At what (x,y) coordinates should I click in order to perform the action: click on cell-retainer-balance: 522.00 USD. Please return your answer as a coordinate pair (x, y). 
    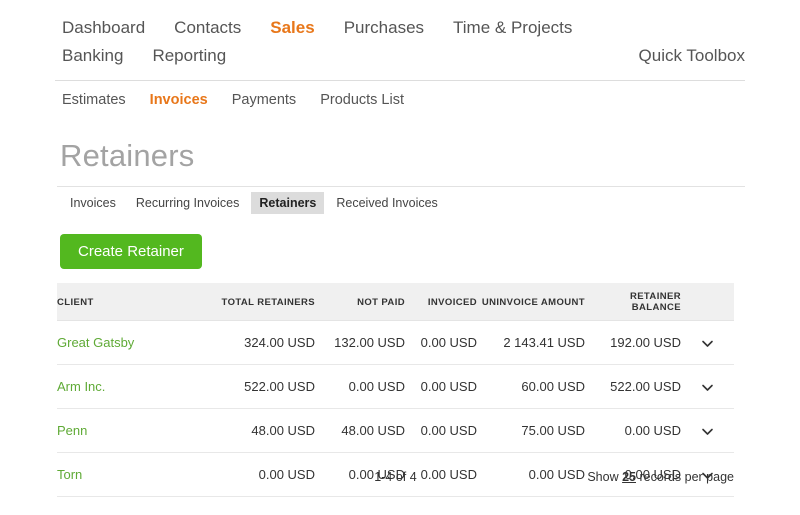
    Looking at the image, I should click on (633, 387).